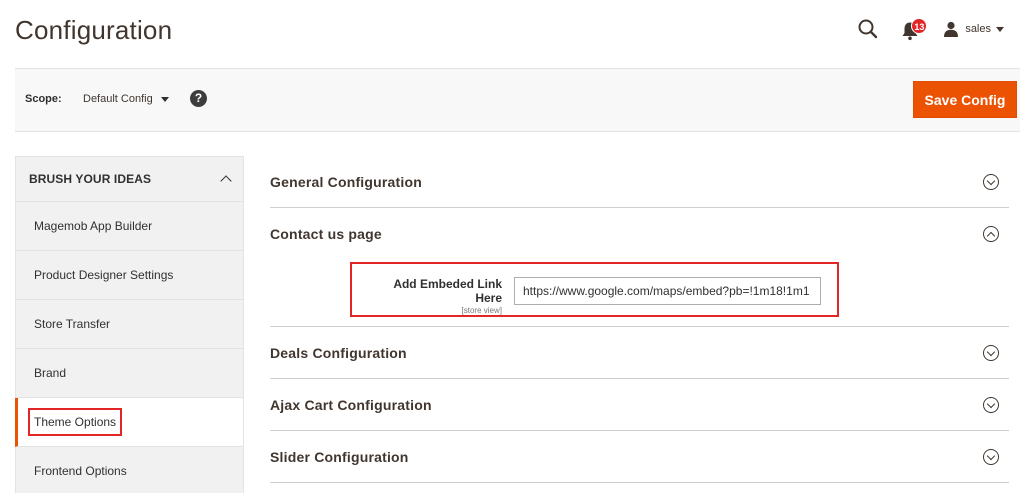  I want to click on user-menu: sales, so click(973, 29).